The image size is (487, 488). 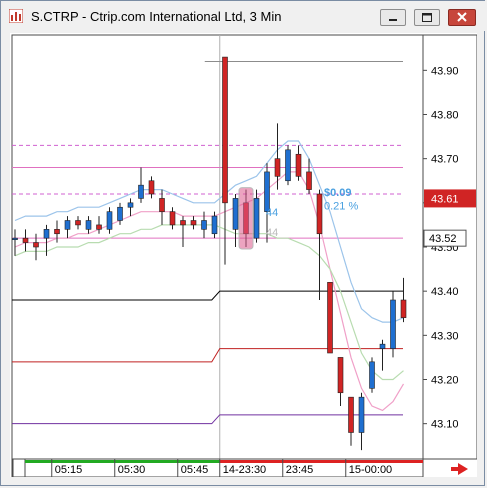 What do you see at coordinates (443, 239) in the screenshot?
I see `bid-price-label: 43.52` at bounding box center [443, 239].